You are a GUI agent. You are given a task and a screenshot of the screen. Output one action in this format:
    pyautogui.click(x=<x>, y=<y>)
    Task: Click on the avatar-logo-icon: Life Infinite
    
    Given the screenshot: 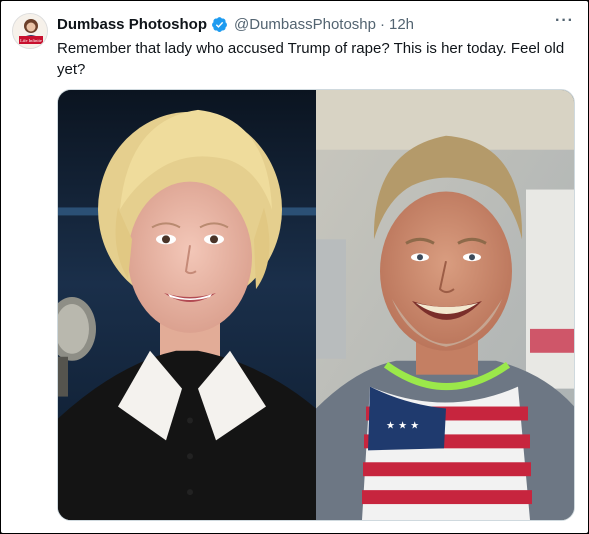 What is the action you would take?
    pyautogui.click(x=30, y=31)
    